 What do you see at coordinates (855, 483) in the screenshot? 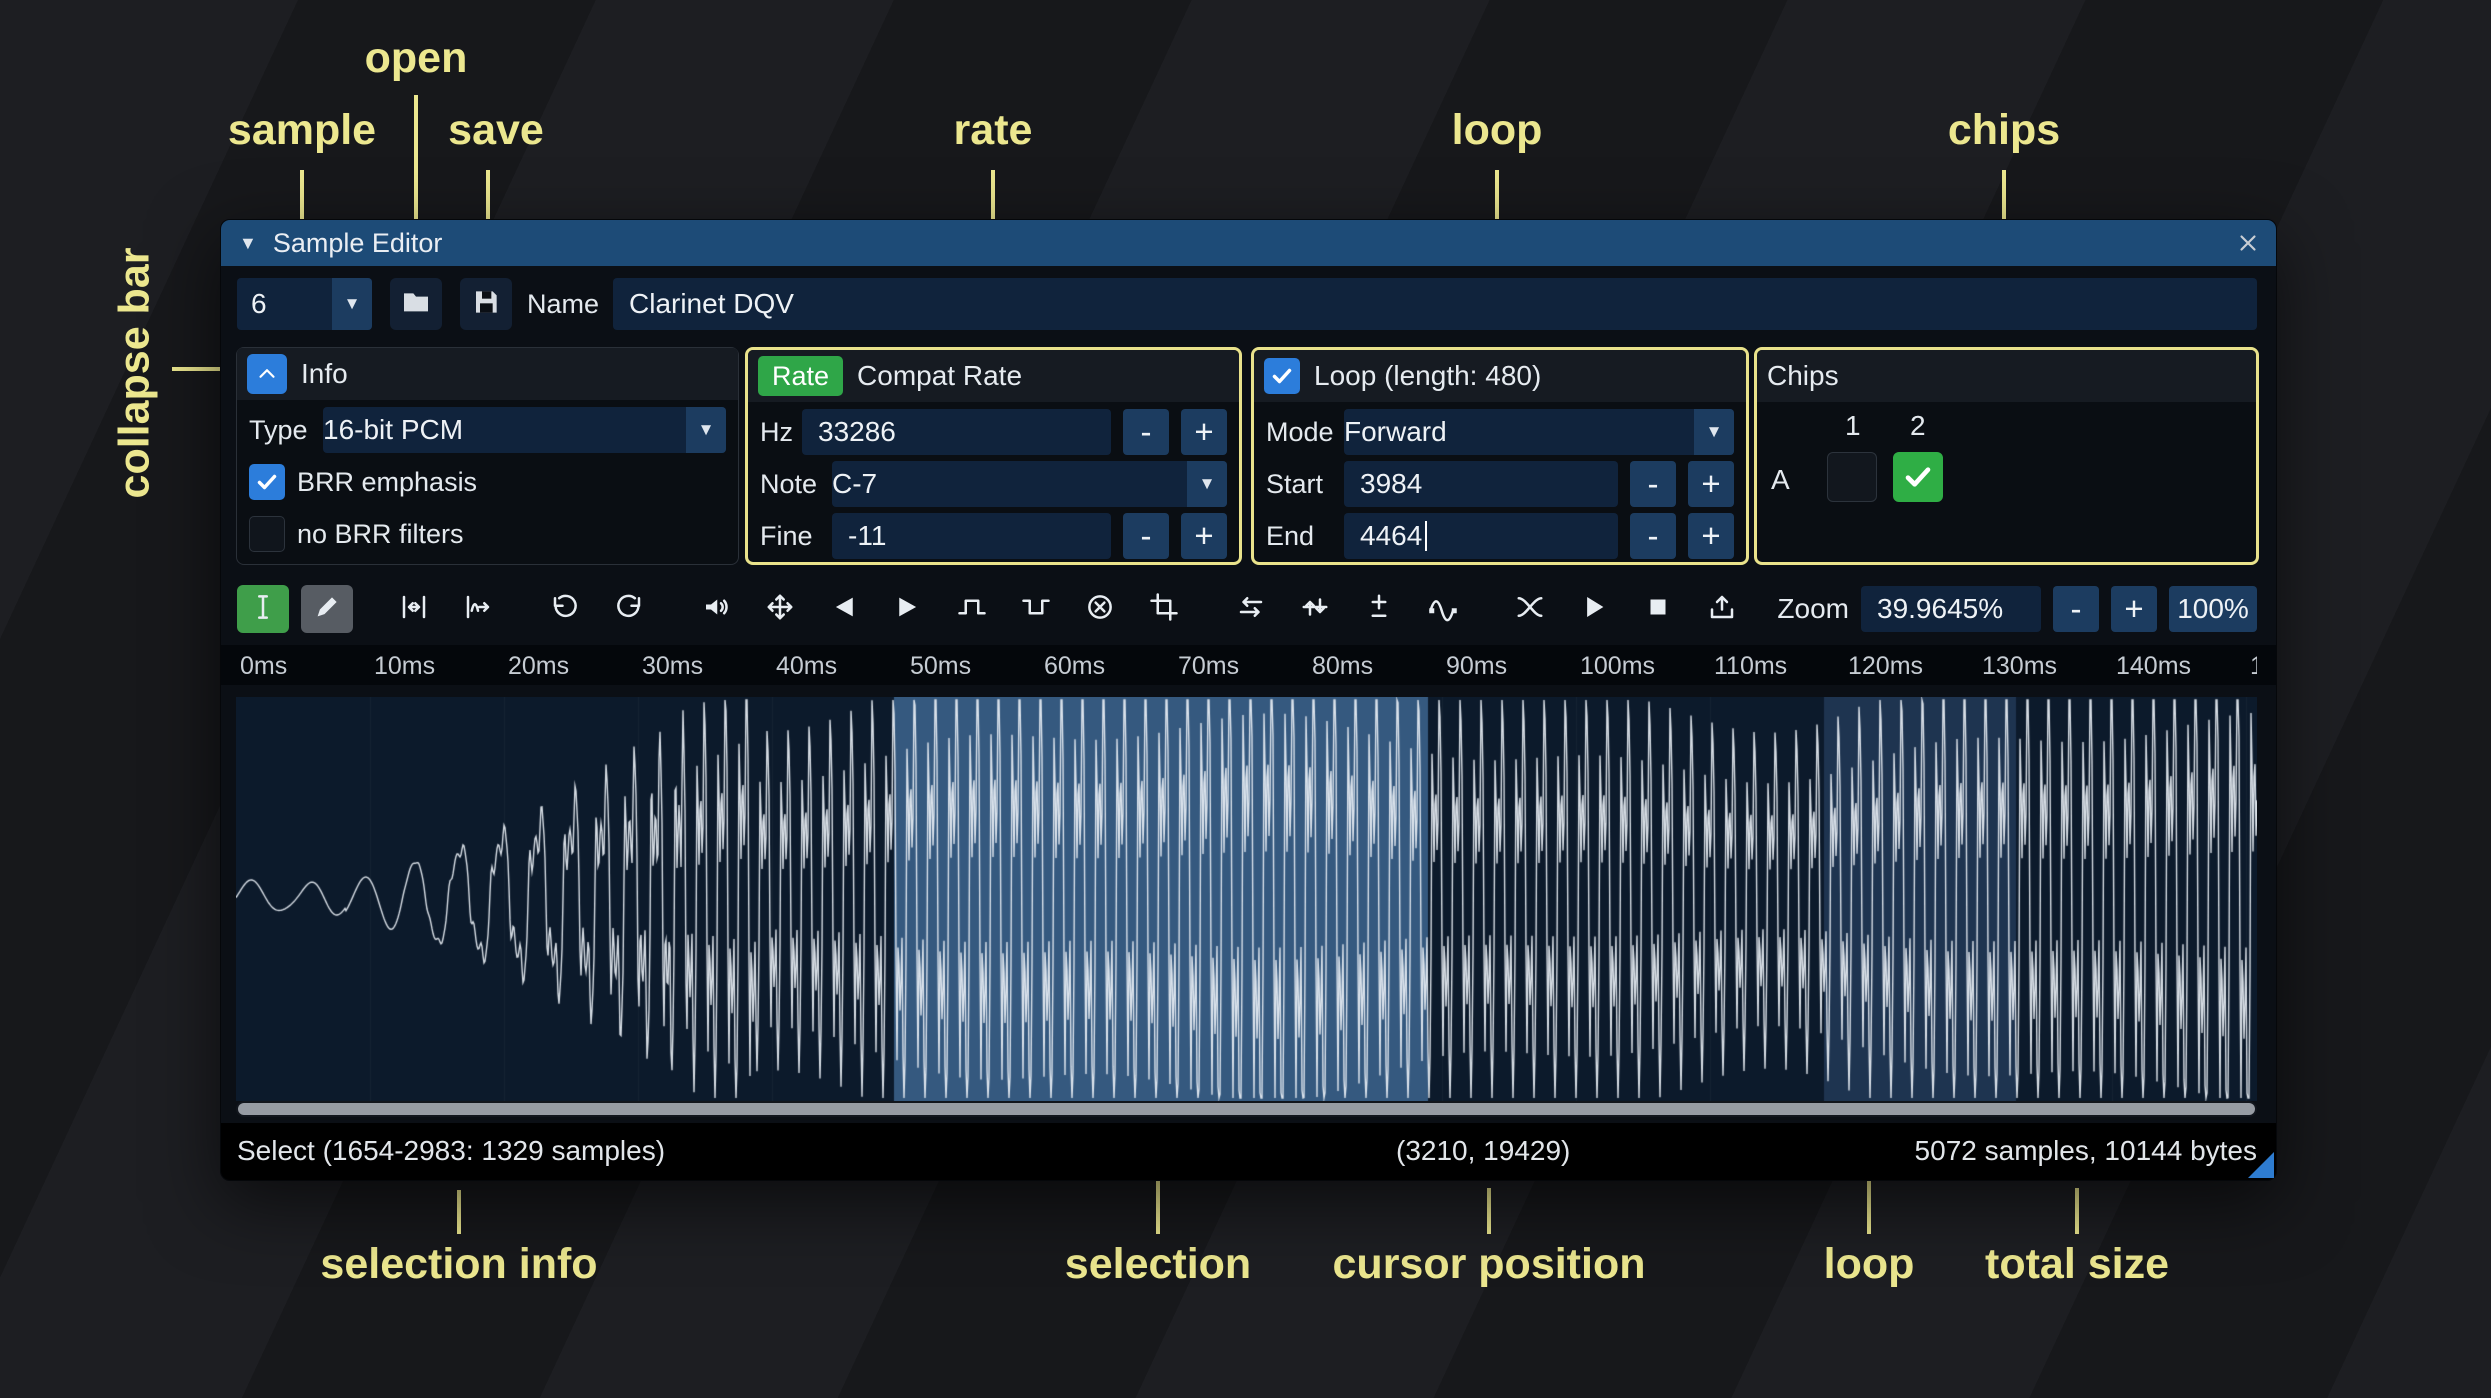
I see `note-value: C-7` at bounding box center [855, 483].